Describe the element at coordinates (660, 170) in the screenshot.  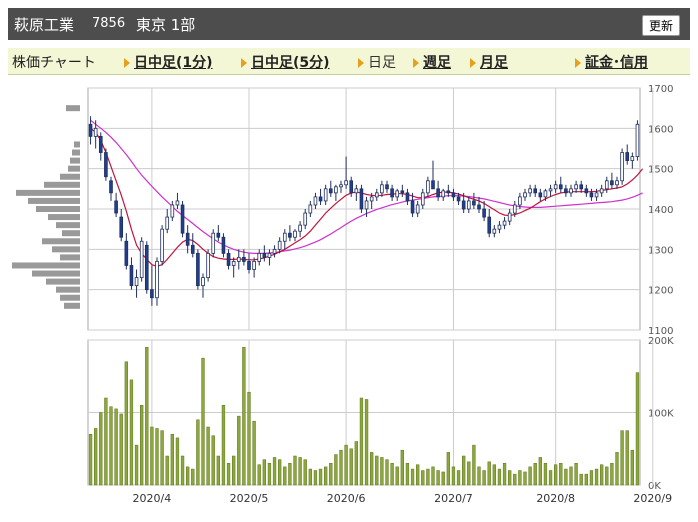
I see `price-tick-label: 1500` at that location.